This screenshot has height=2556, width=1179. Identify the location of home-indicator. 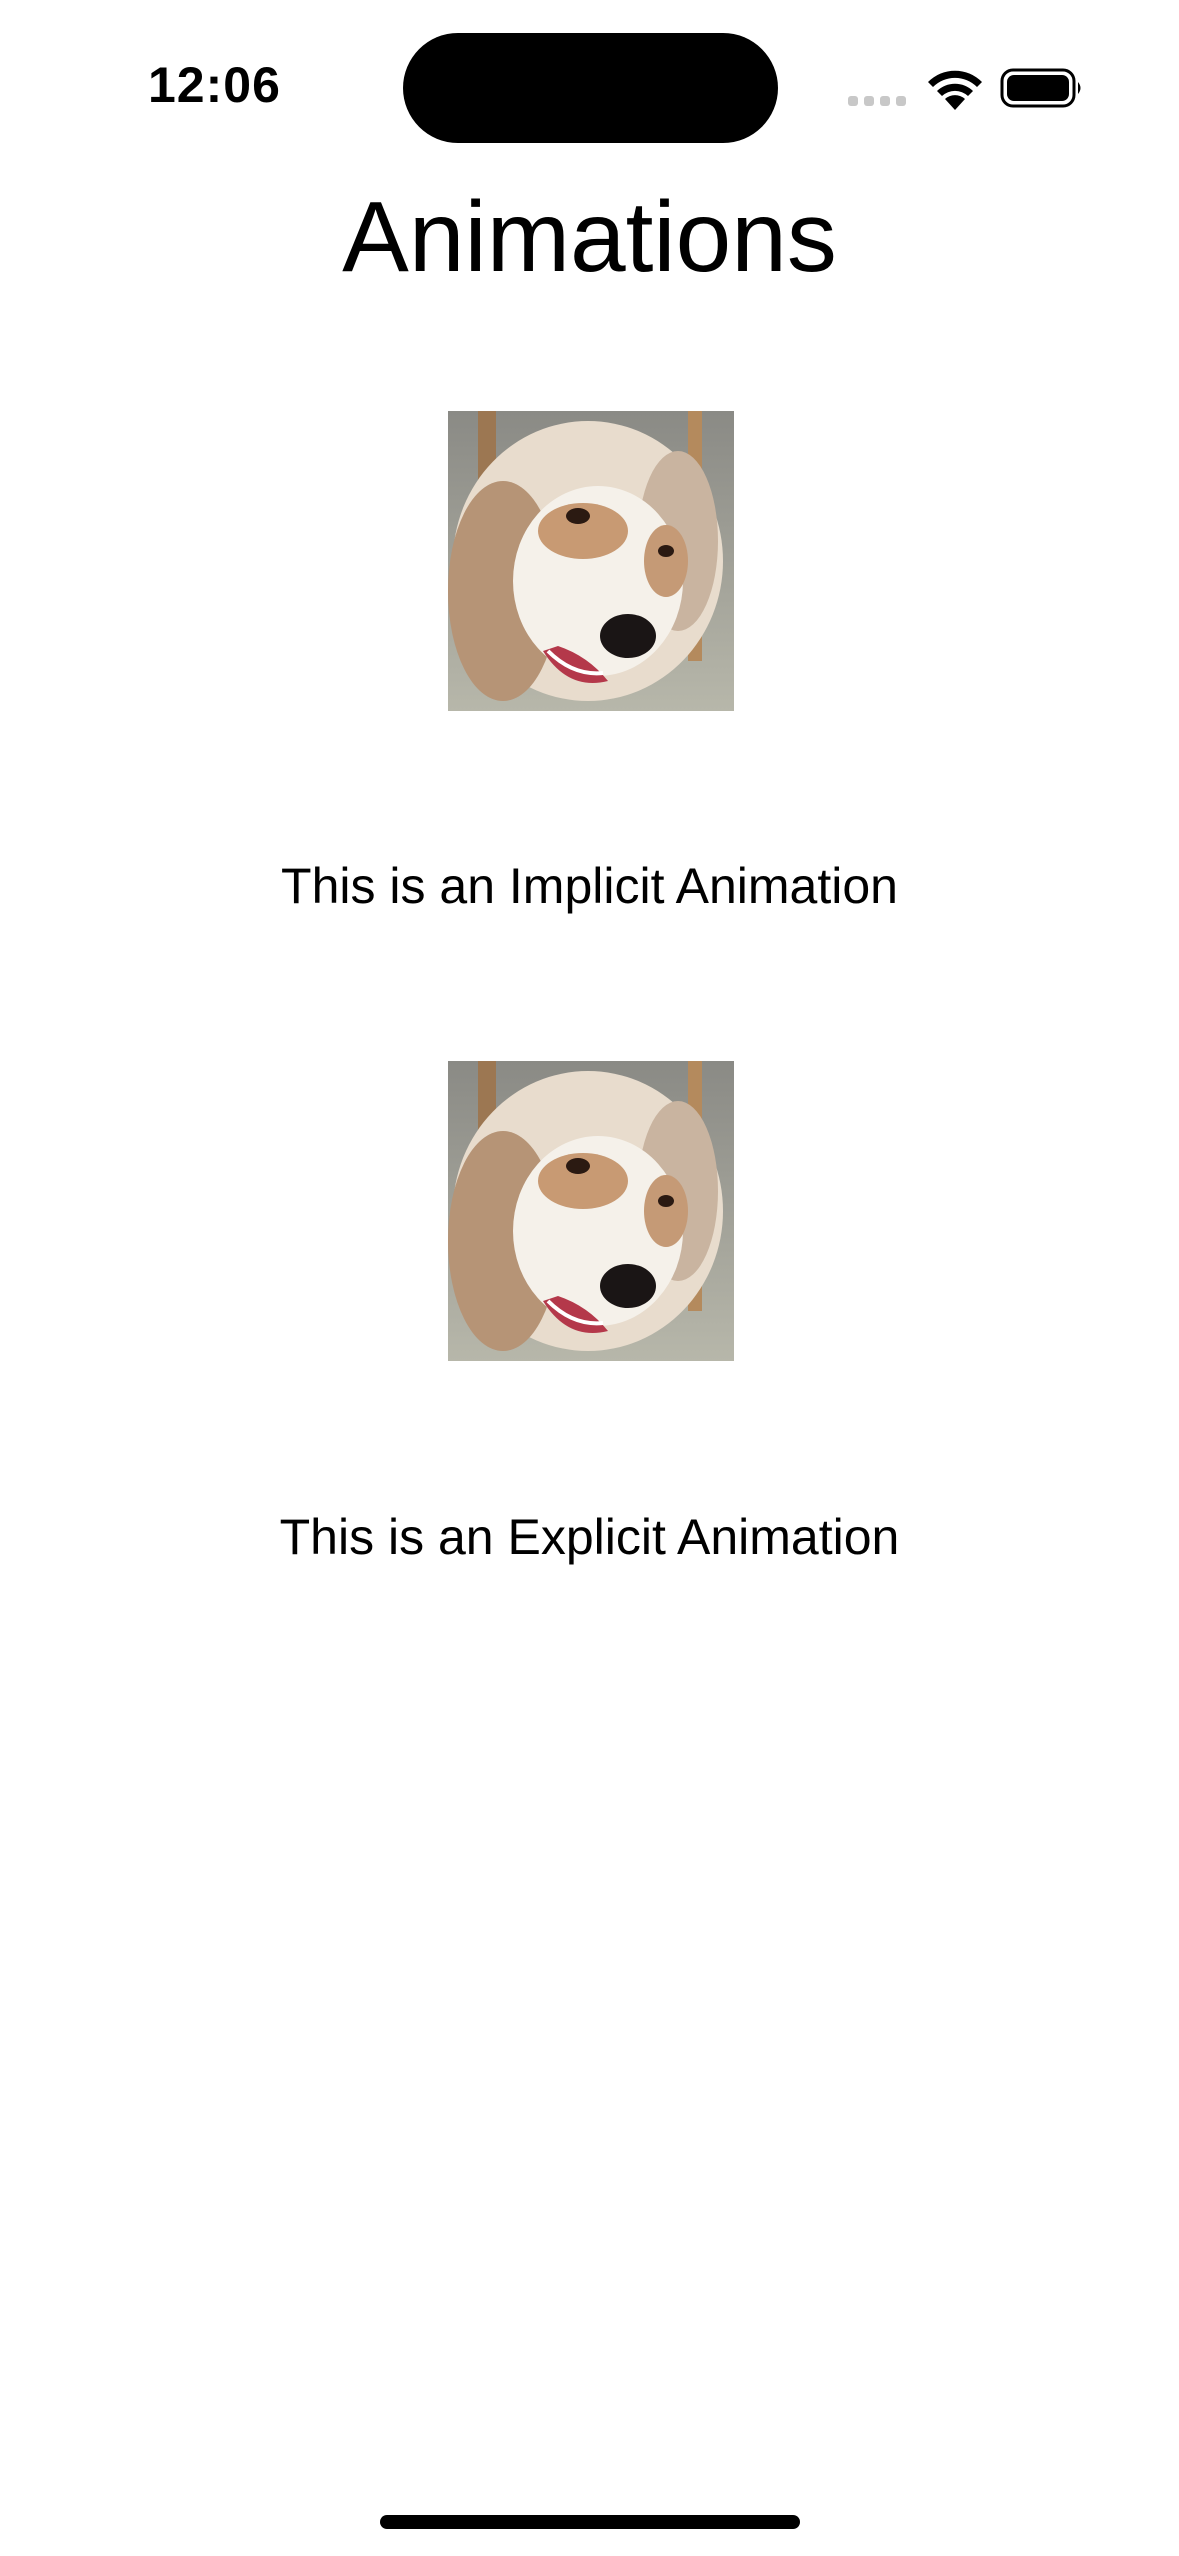
(590, 2522).